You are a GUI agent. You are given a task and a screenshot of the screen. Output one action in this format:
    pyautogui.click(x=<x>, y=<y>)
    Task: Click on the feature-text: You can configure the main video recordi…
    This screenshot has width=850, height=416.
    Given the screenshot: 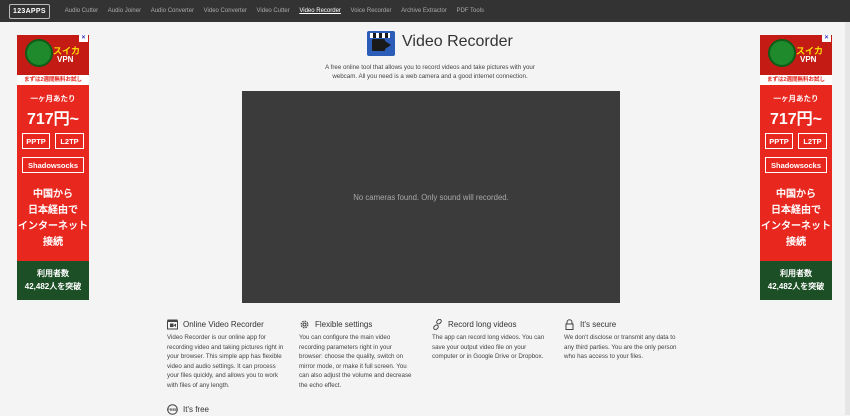 What is the action you would take?
    pyautogui.click(x=355, y=361)
    